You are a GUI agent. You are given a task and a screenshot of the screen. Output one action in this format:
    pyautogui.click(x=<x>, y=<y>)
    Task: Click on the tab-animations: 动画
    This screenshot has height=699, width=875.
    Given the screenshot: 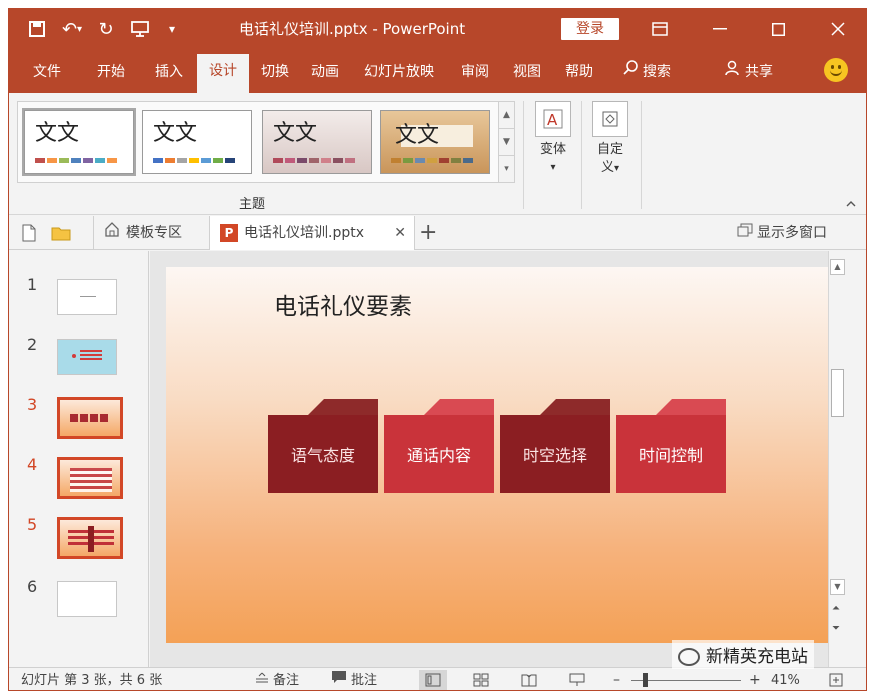 What is the action you would take?
    pyautogui.click(x=325, y=74)
    